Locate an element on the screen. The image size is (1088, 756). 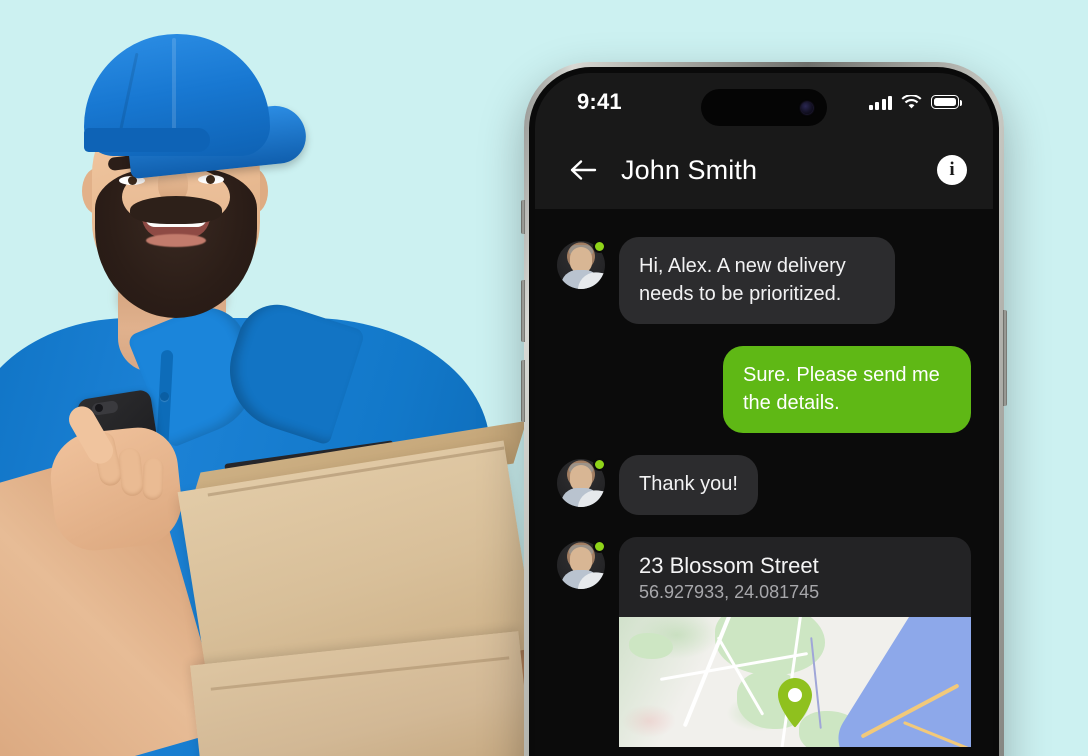
chat-row-incoming: Thank you! is located at coordinates (764, 485).